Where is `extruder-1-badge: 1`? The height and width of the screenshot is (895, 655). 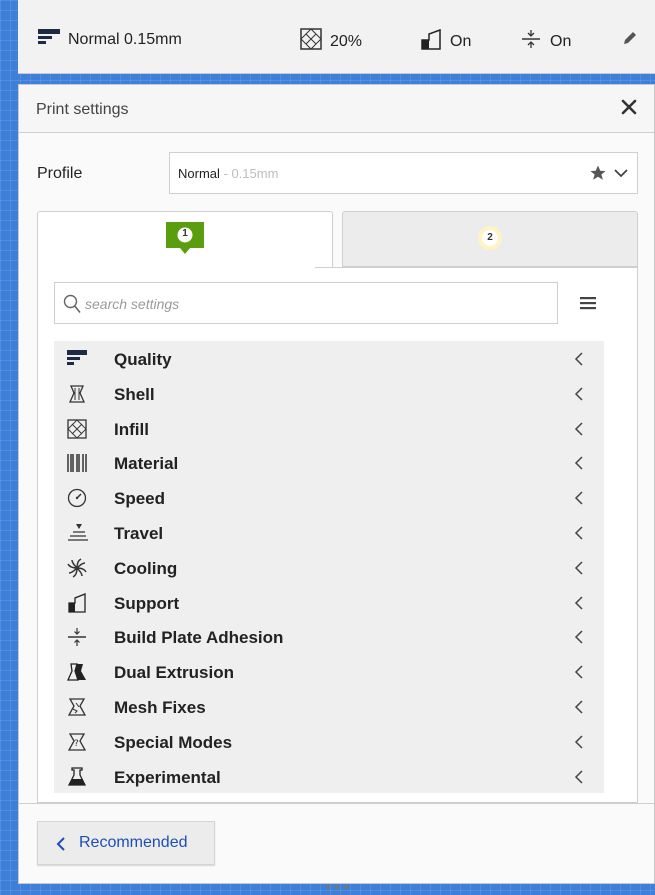 extruder-1-badge: 1 is located at coordinates (185, 242).